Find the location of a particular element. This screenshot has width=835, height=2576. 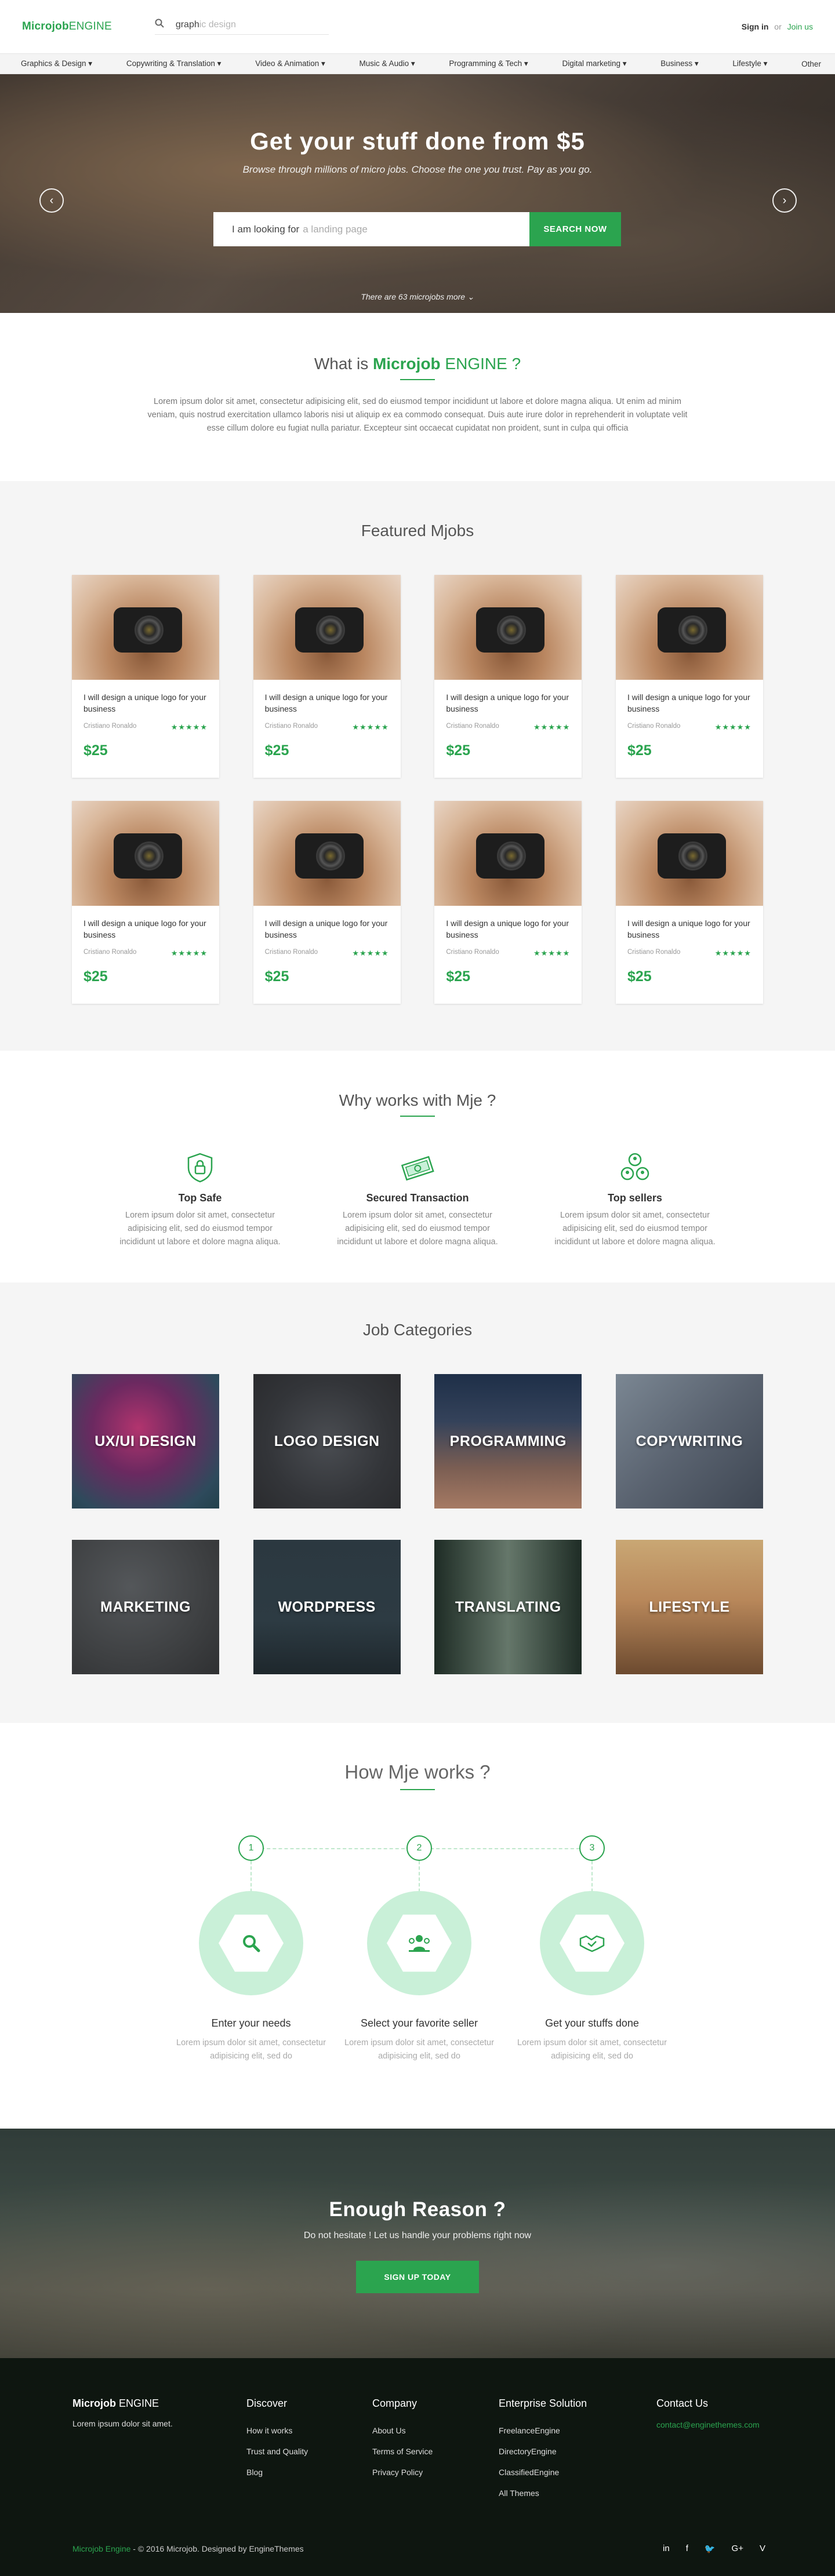

step-title: Enter your needs is located at coordinates (251, 2023).